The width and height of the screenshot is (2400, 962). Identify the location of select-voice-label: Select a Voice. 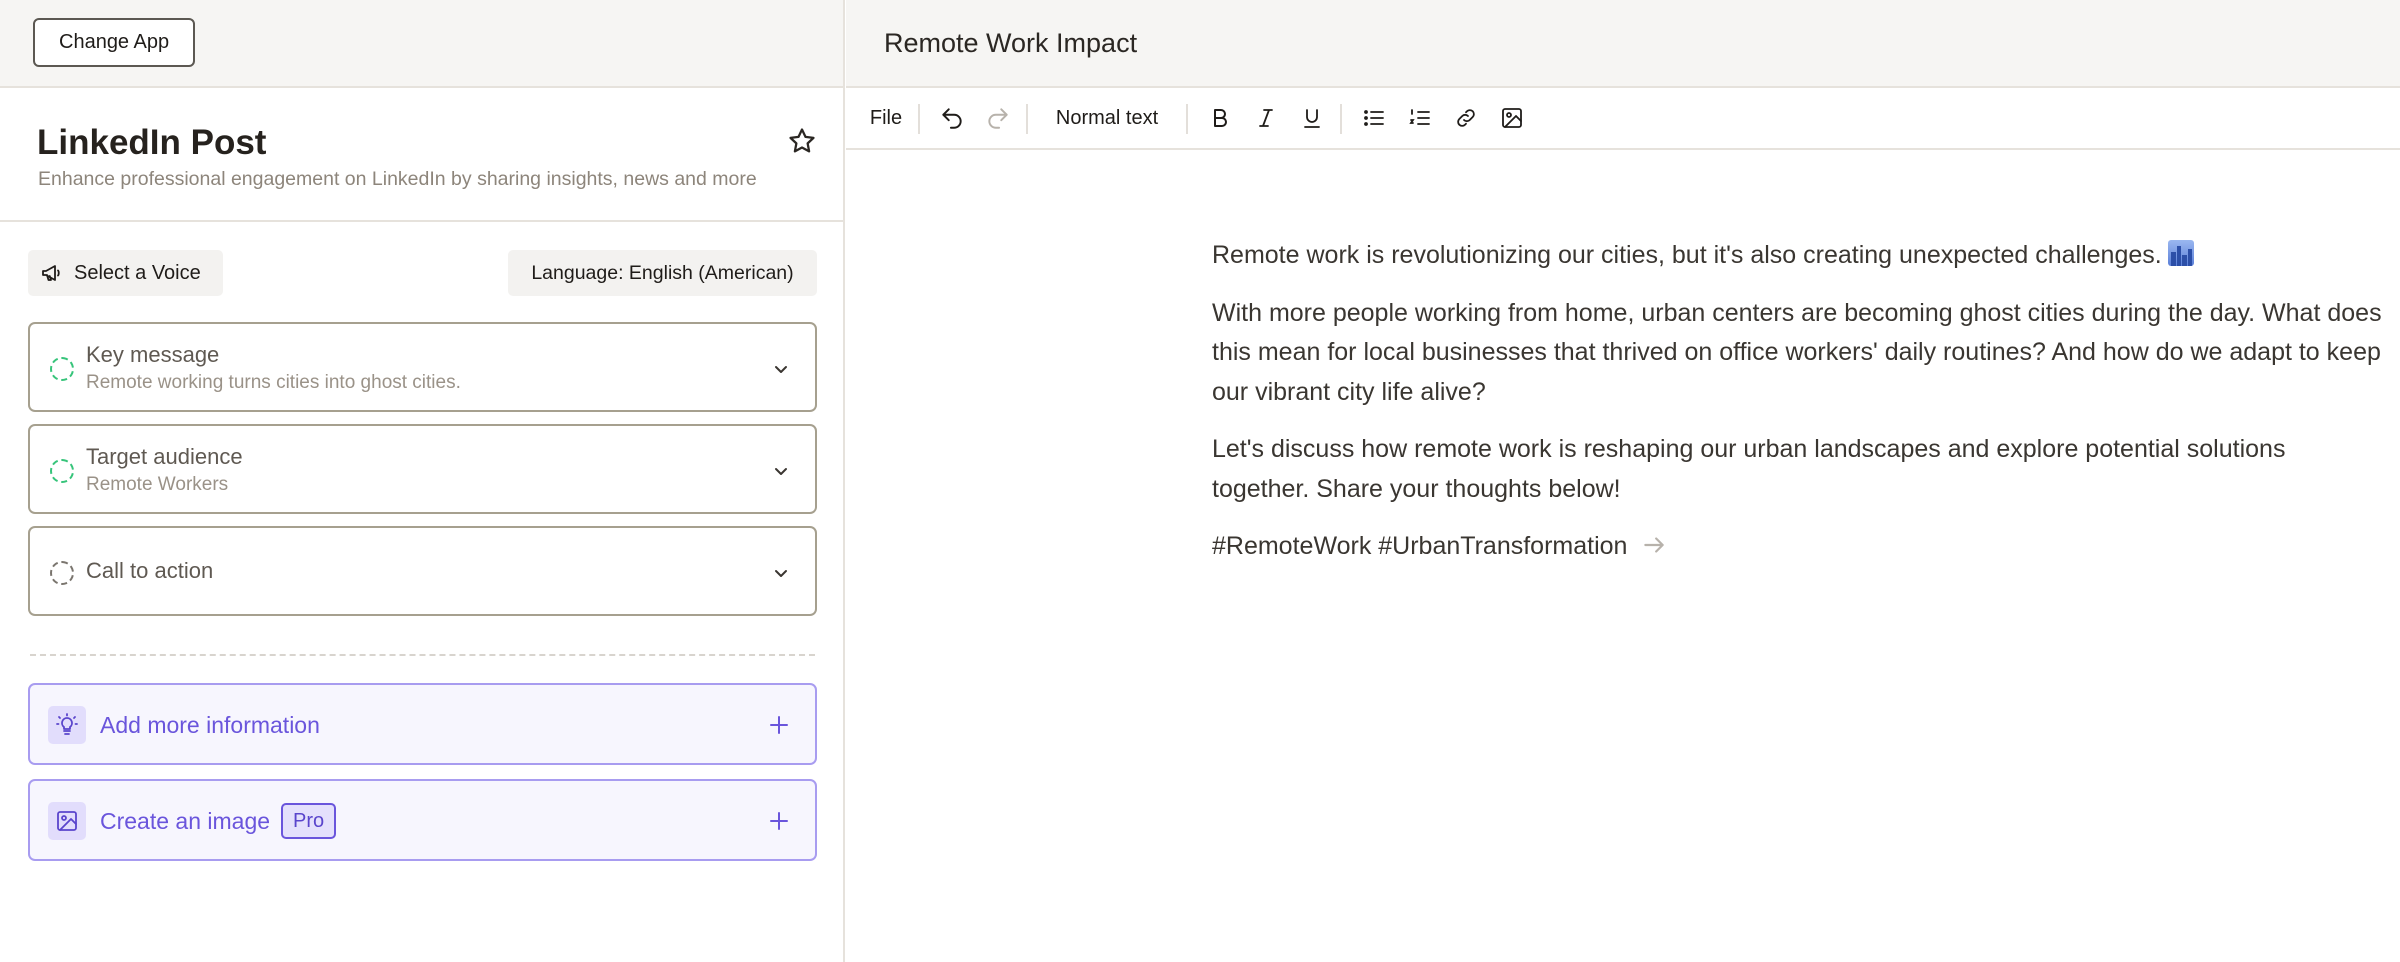
(137, 272).